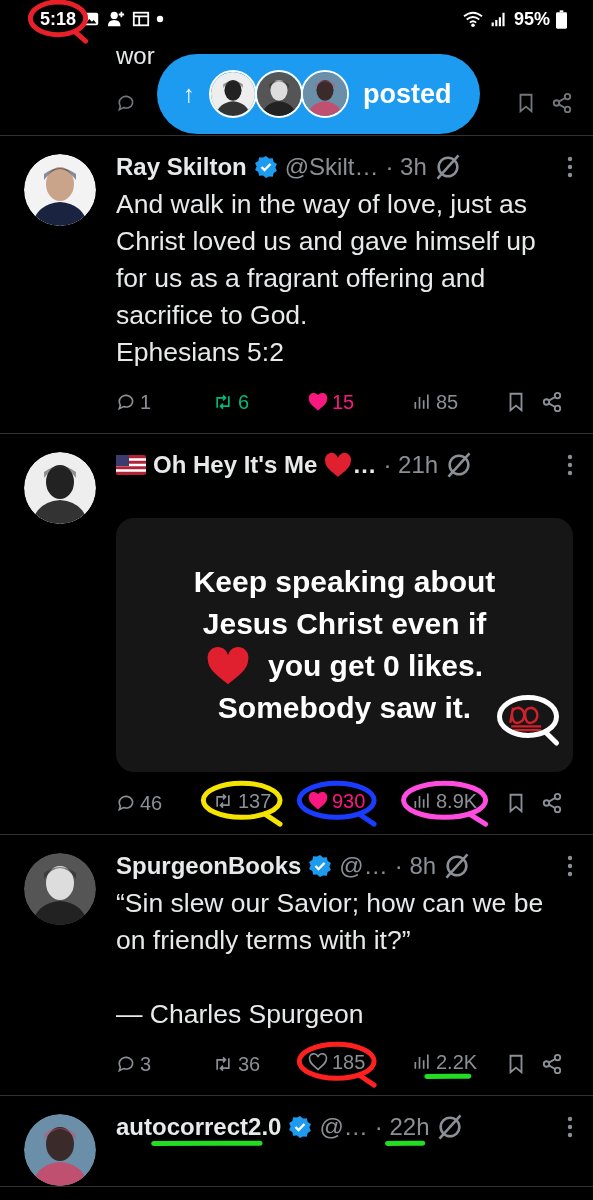 The width and height of the screenshot is (593, 1200). I want to click on reposts-stat: 36, so click(260, 1064).